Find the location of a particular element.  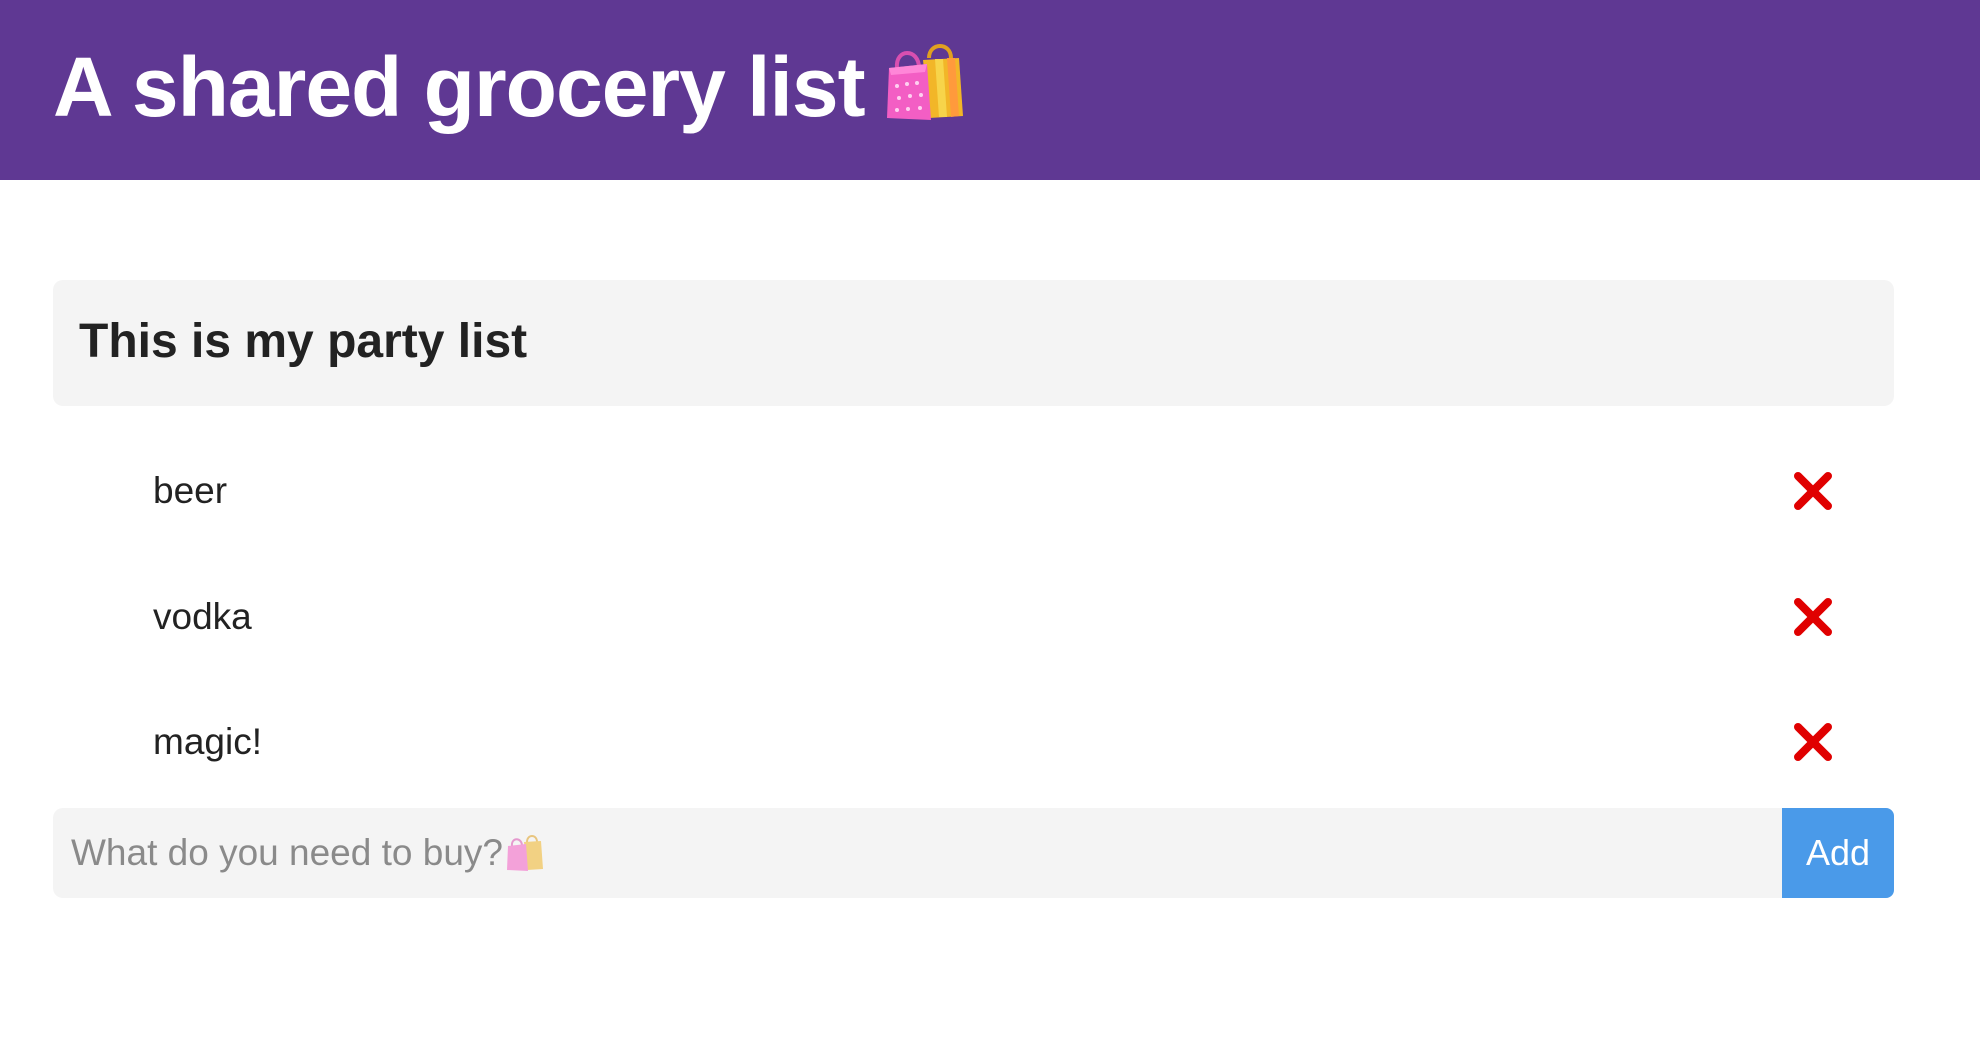

list-item-label: magic! is located at coordinates (207, 741).